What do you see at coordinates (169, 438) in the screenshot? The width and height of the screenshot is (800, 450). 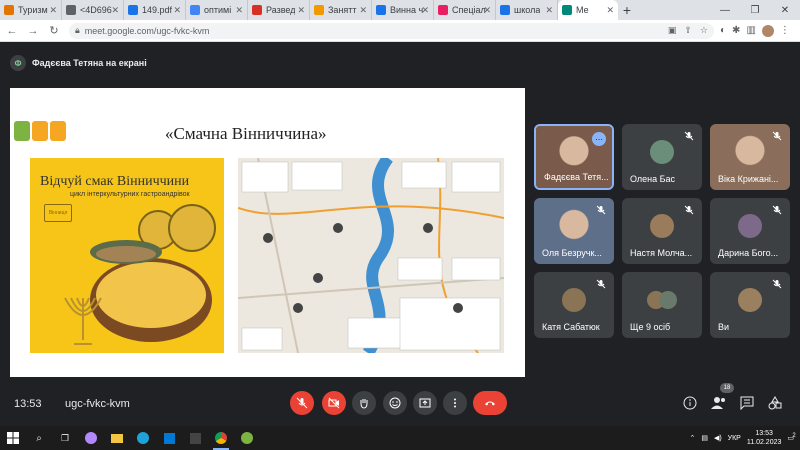 I see `taskbar-app-store` at bounding box center [169, 438].